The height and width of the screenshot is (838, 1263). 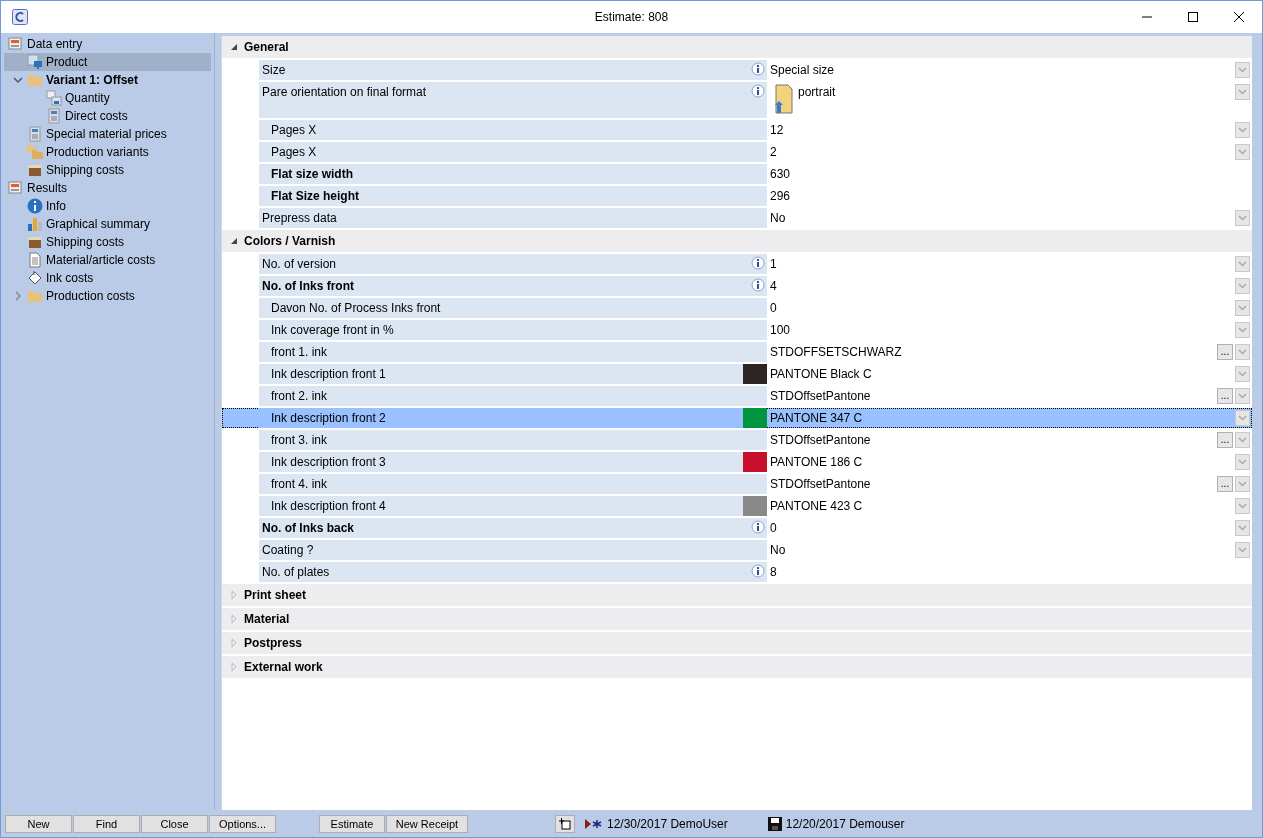 I want to click on property-value: Special size, so click(x=802, y=70).